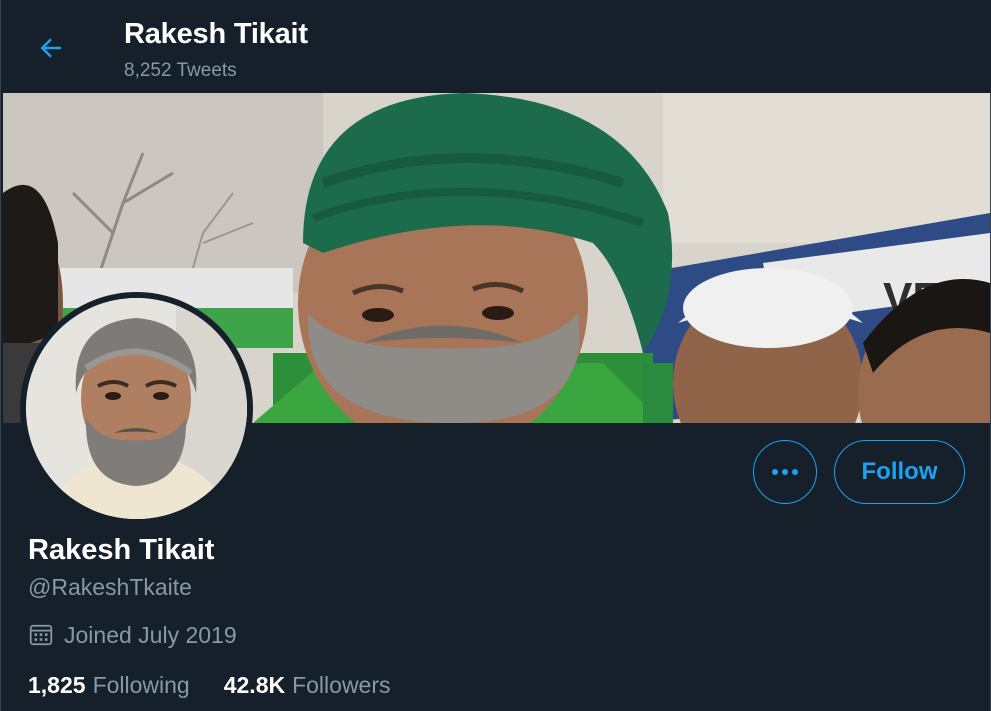 This screenshot has height=711, width=991. I want to click on followers-link: 42.8K Followers, so click(307, 685).